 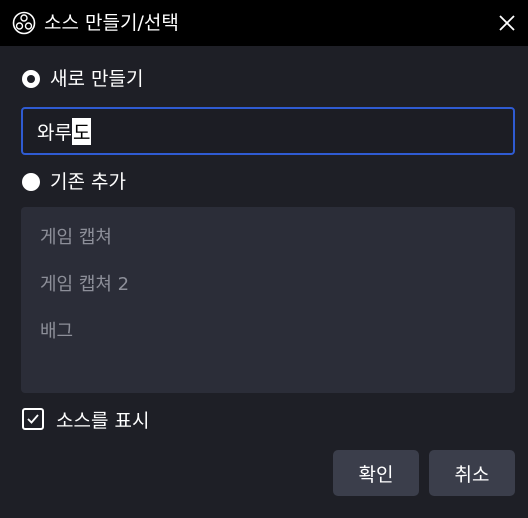 What do you see at coordinates (81, 131) in the screenshot?
I see `source-name-composing-text: 도` at bounding box center [81, 131].